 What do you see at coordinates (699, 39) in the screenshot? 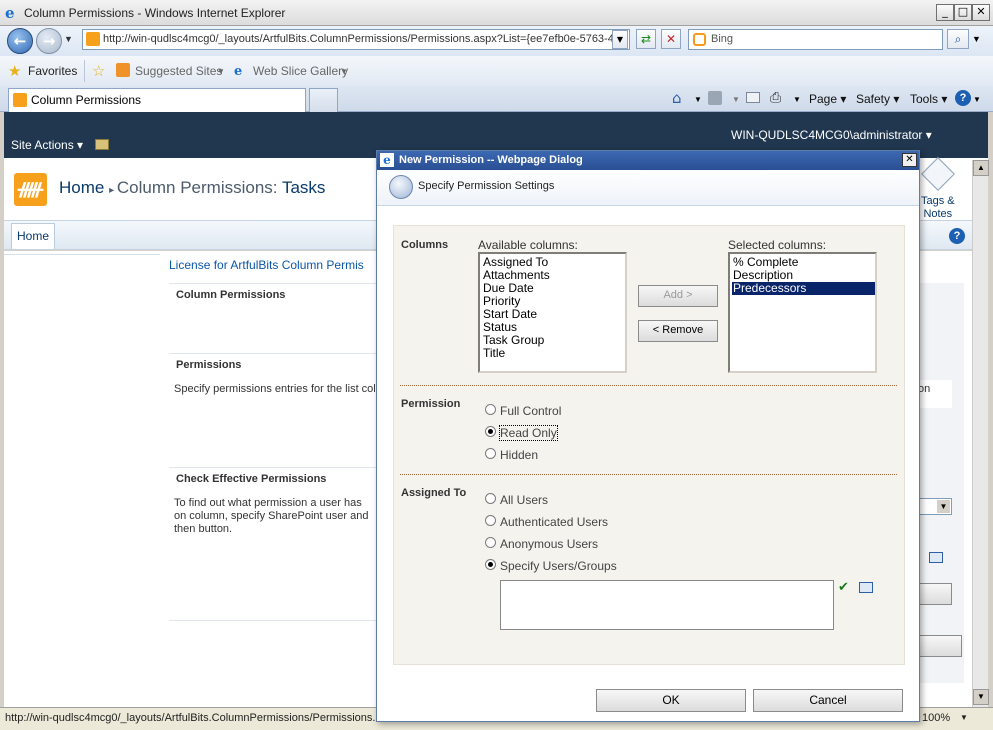
I see `bing-logo-icon` at bounding box center [699, 39].